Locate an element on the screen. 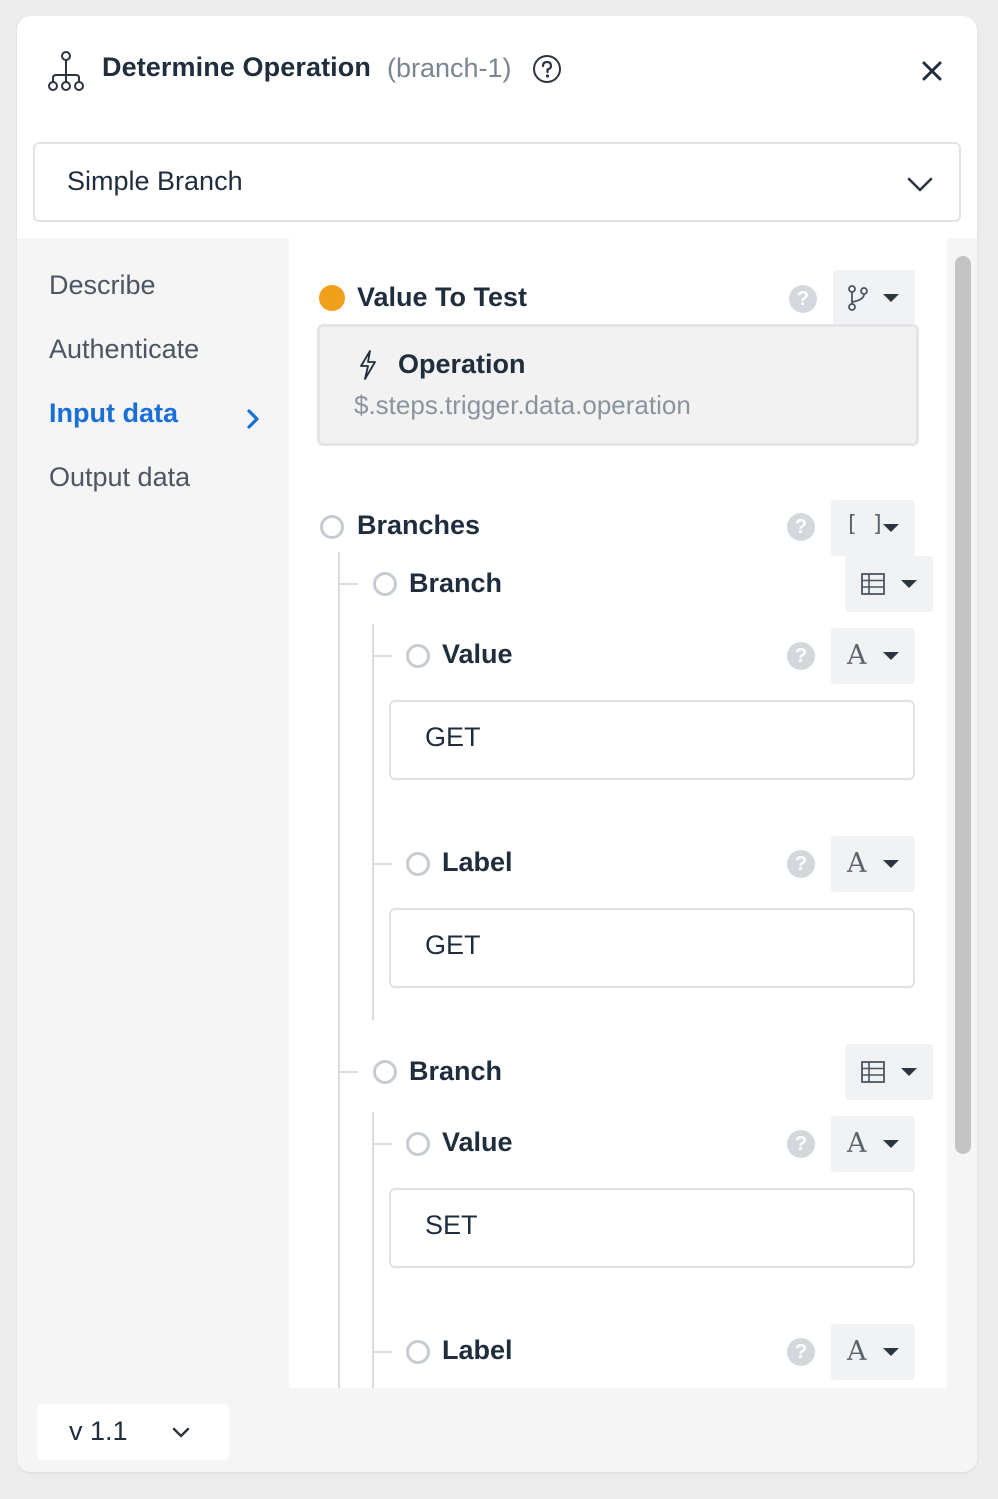 Image resolution: width=998 pixels, height=1499 pixels. value-input-text: GET is located at coordinates (453, 737).